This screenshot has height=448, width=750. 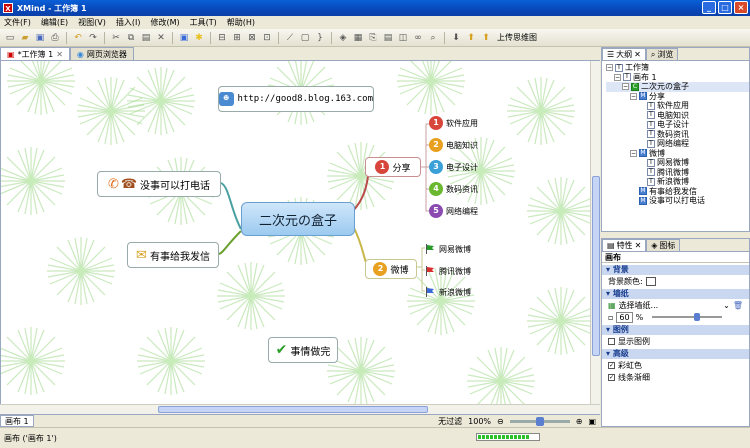 What do you see at coordinates (391, 269) in the screenshot?
I see `branch-weibo: 2 微博` at bounding box center [391, 269].